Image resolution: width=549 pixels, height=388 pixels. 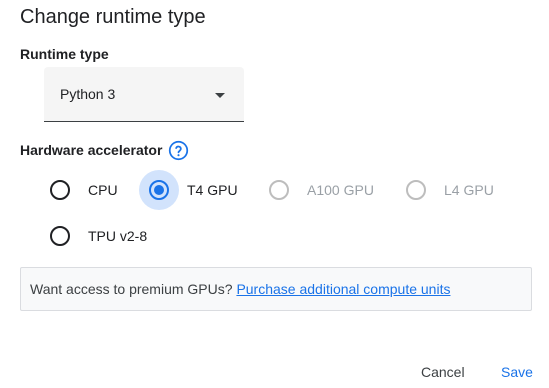 What do you see at coordinates (144, 94) in the screenshot?
I see `runtime-type-select: Python 3` at bounding box center [144, 94].